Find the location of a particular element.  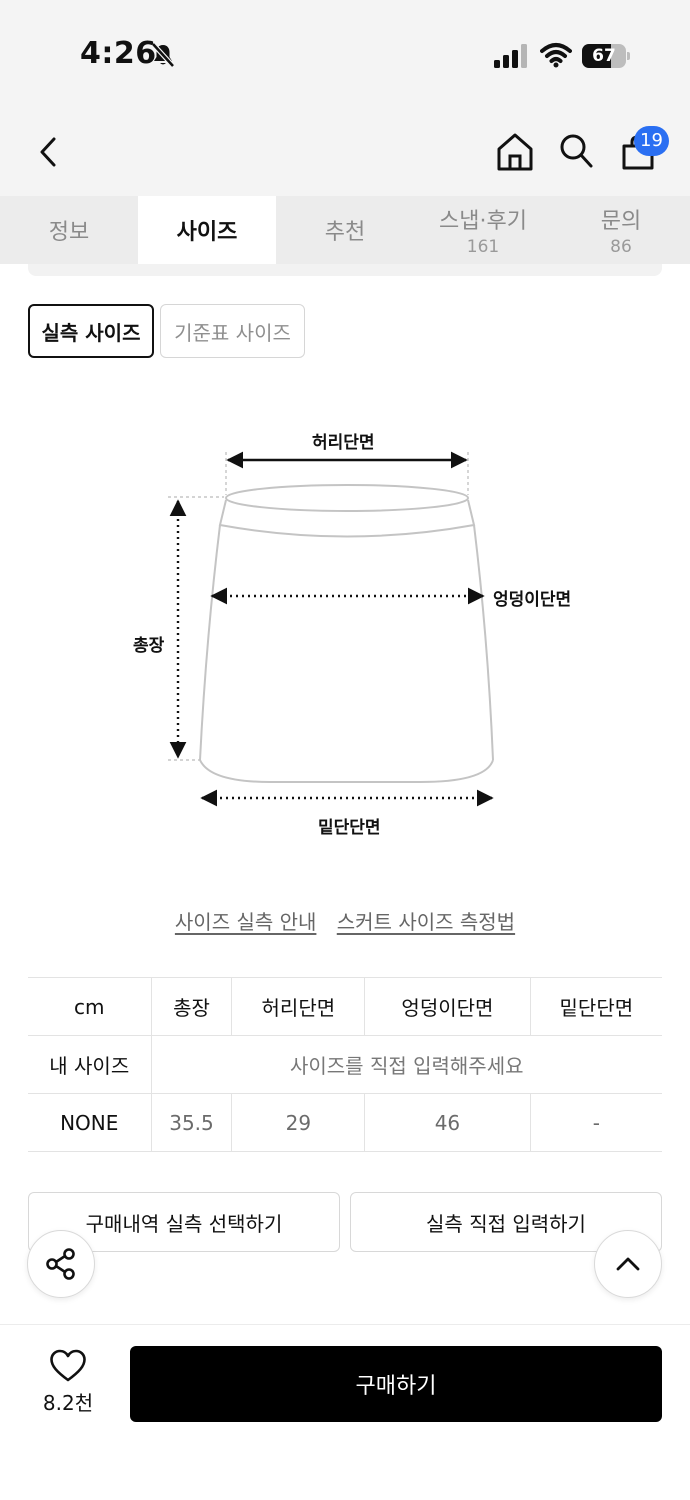

my-size-input-prompt: 사이즈를 직접 입력해주세요 is located at coordinates (406, 1064).